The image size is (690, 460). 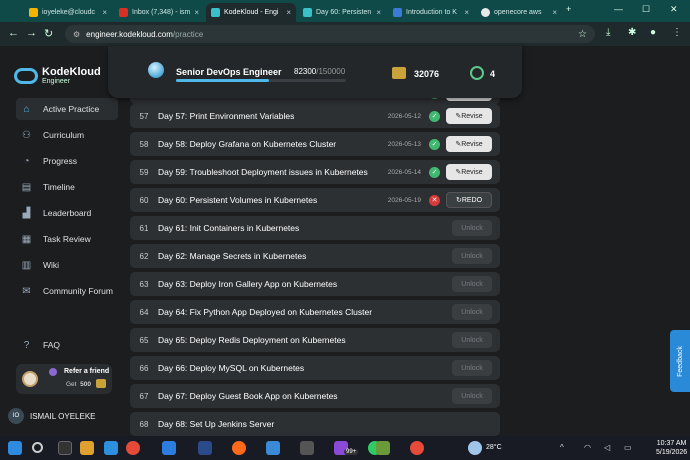 What do you see at coordinates (608, 32) in the screenshot?
I see `download-icon: ⤓` at bounding box center [608, 32].